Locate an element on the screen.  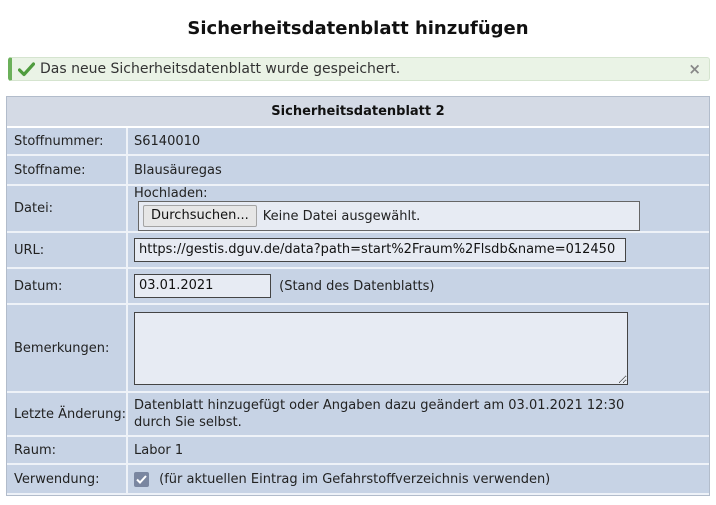
stoffname-value: Blausäuregas is located at coordinates (418, 170).